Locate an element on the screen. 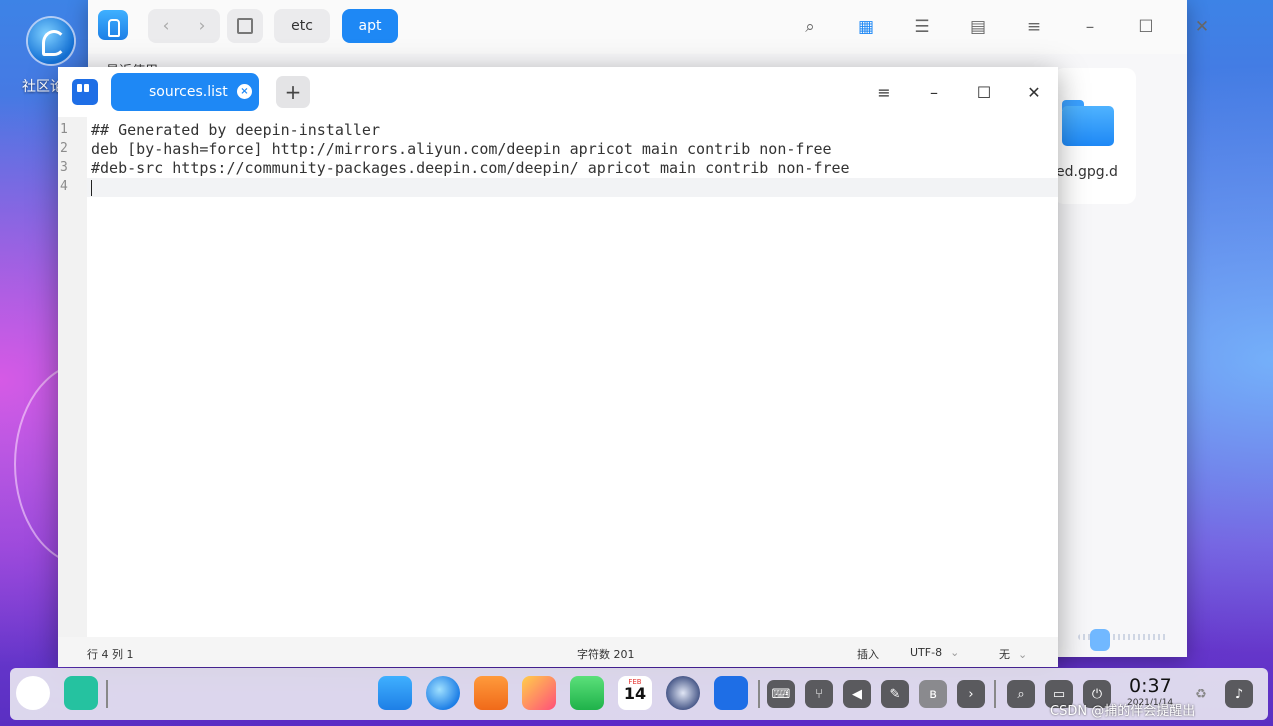  folder-item: ed.gpg.d is located at coordinates (1095, 136).